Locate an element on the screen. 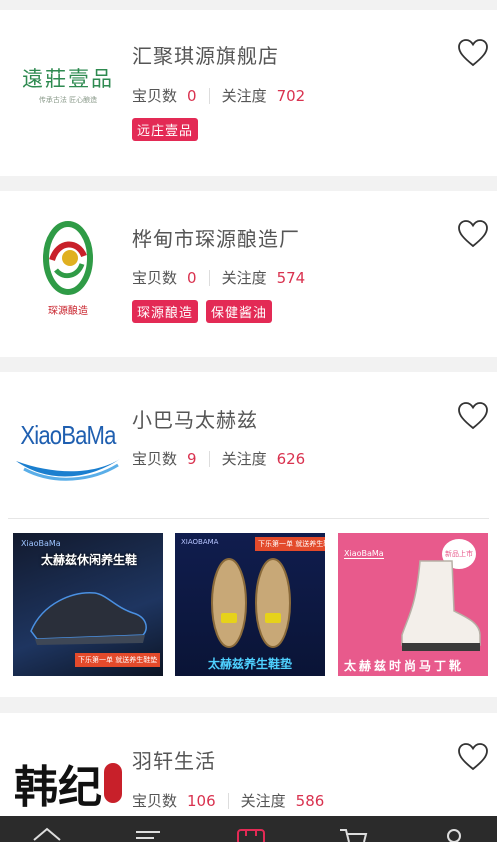 Image resolution: width=497 pixels, height=842 pixels. shop-card: 韩纪 羽轩生活 宝贝数 106 关注度 586 is located at coordinates (248, 768).